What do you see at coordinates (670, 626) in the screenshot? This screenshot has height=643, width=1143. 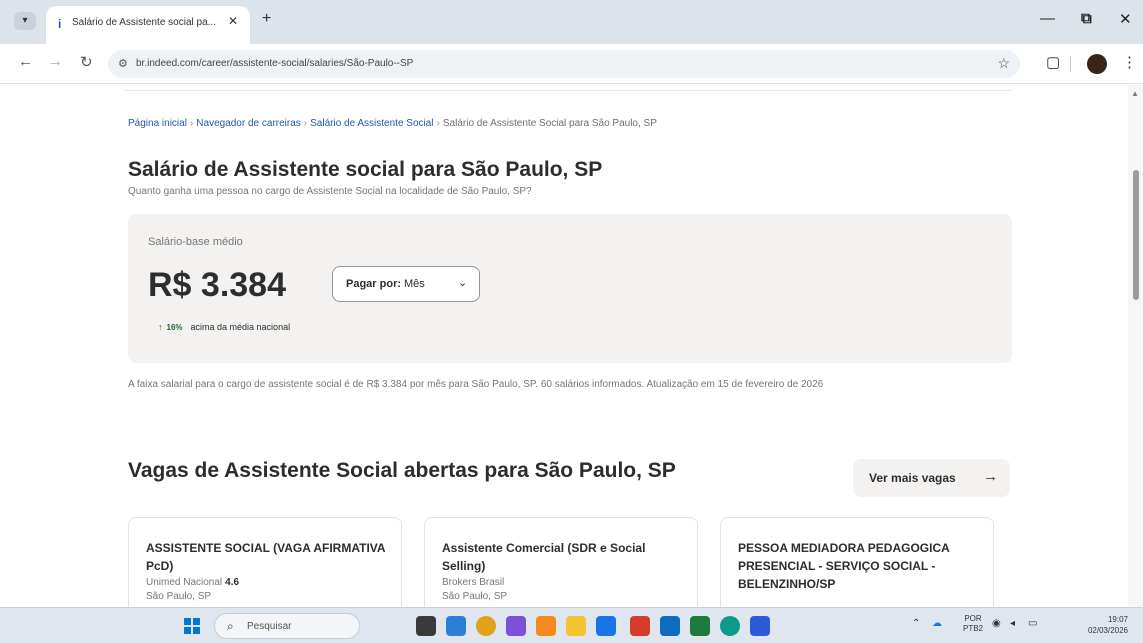 I see `outlook-icon` at bounding box center [670, 626].